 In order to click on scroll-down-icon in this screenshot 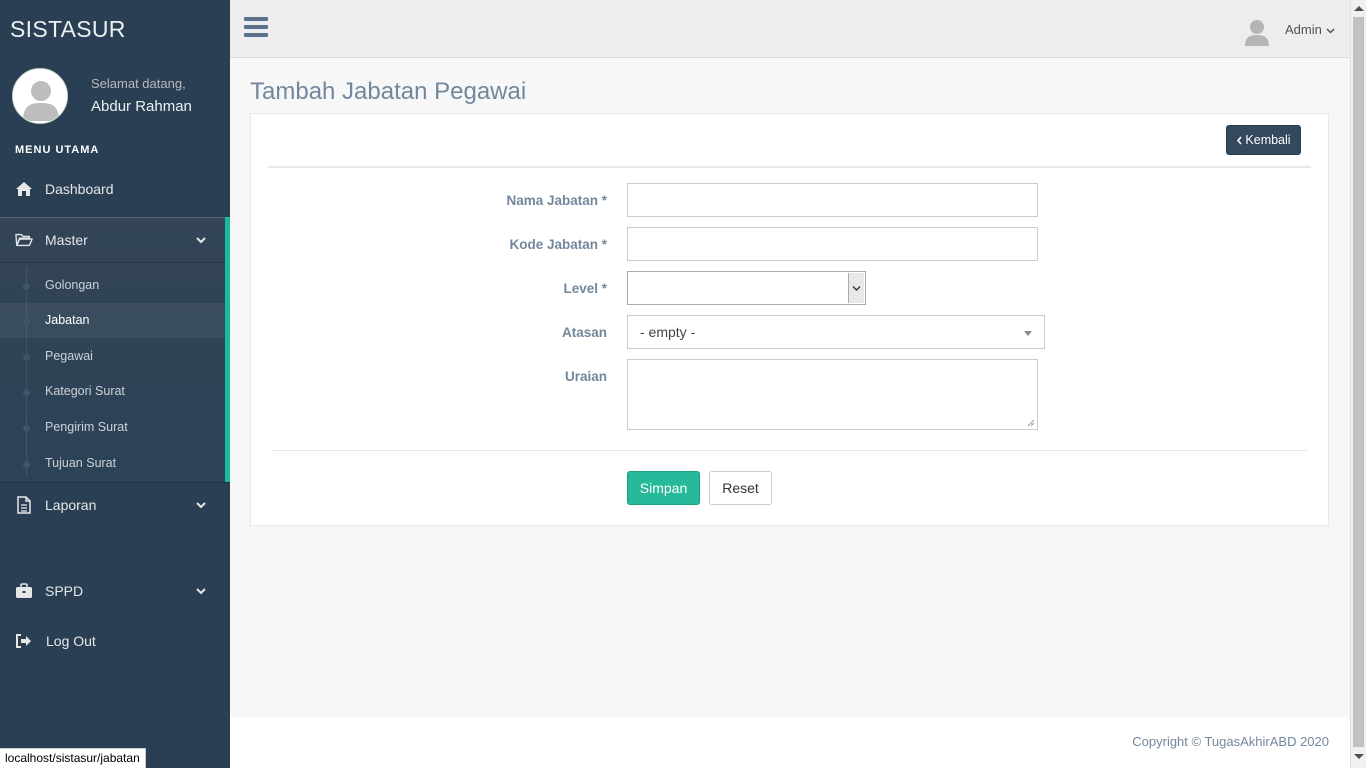, I will do `click(1359, 756)`.